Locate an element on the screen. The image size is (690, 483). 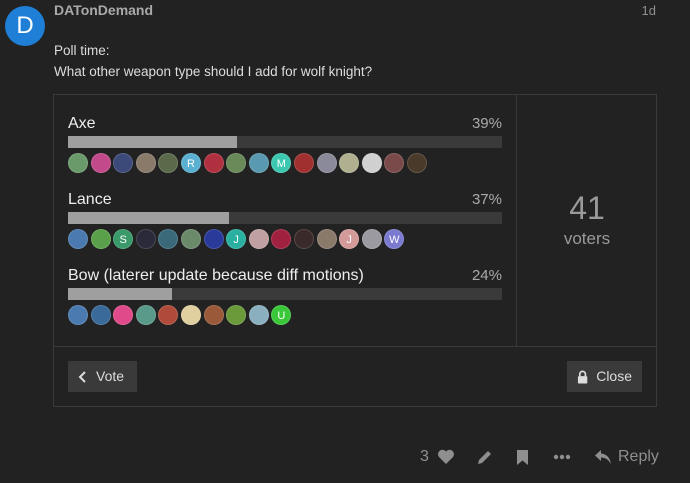
voter-avatars: SJJW is located at coordinates (237, 240).